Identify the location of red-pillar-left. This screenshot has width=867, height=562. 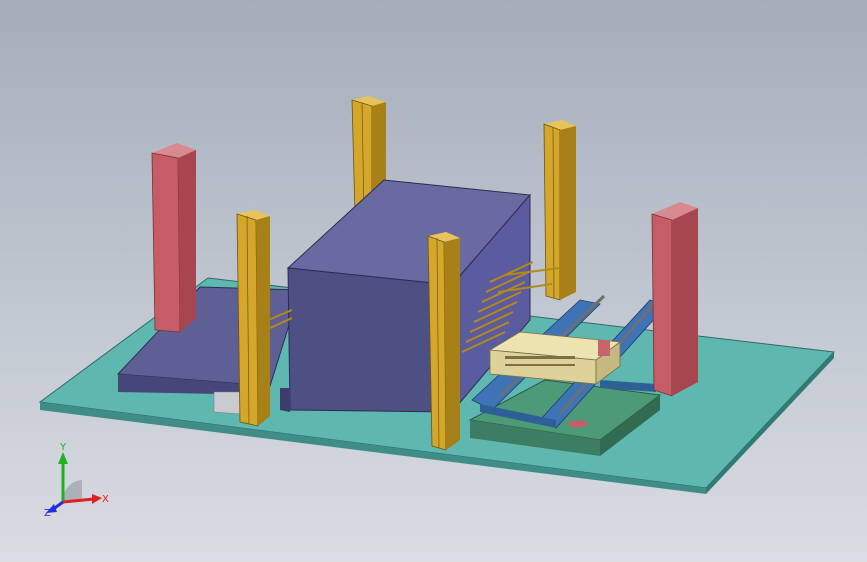
(173, 238).